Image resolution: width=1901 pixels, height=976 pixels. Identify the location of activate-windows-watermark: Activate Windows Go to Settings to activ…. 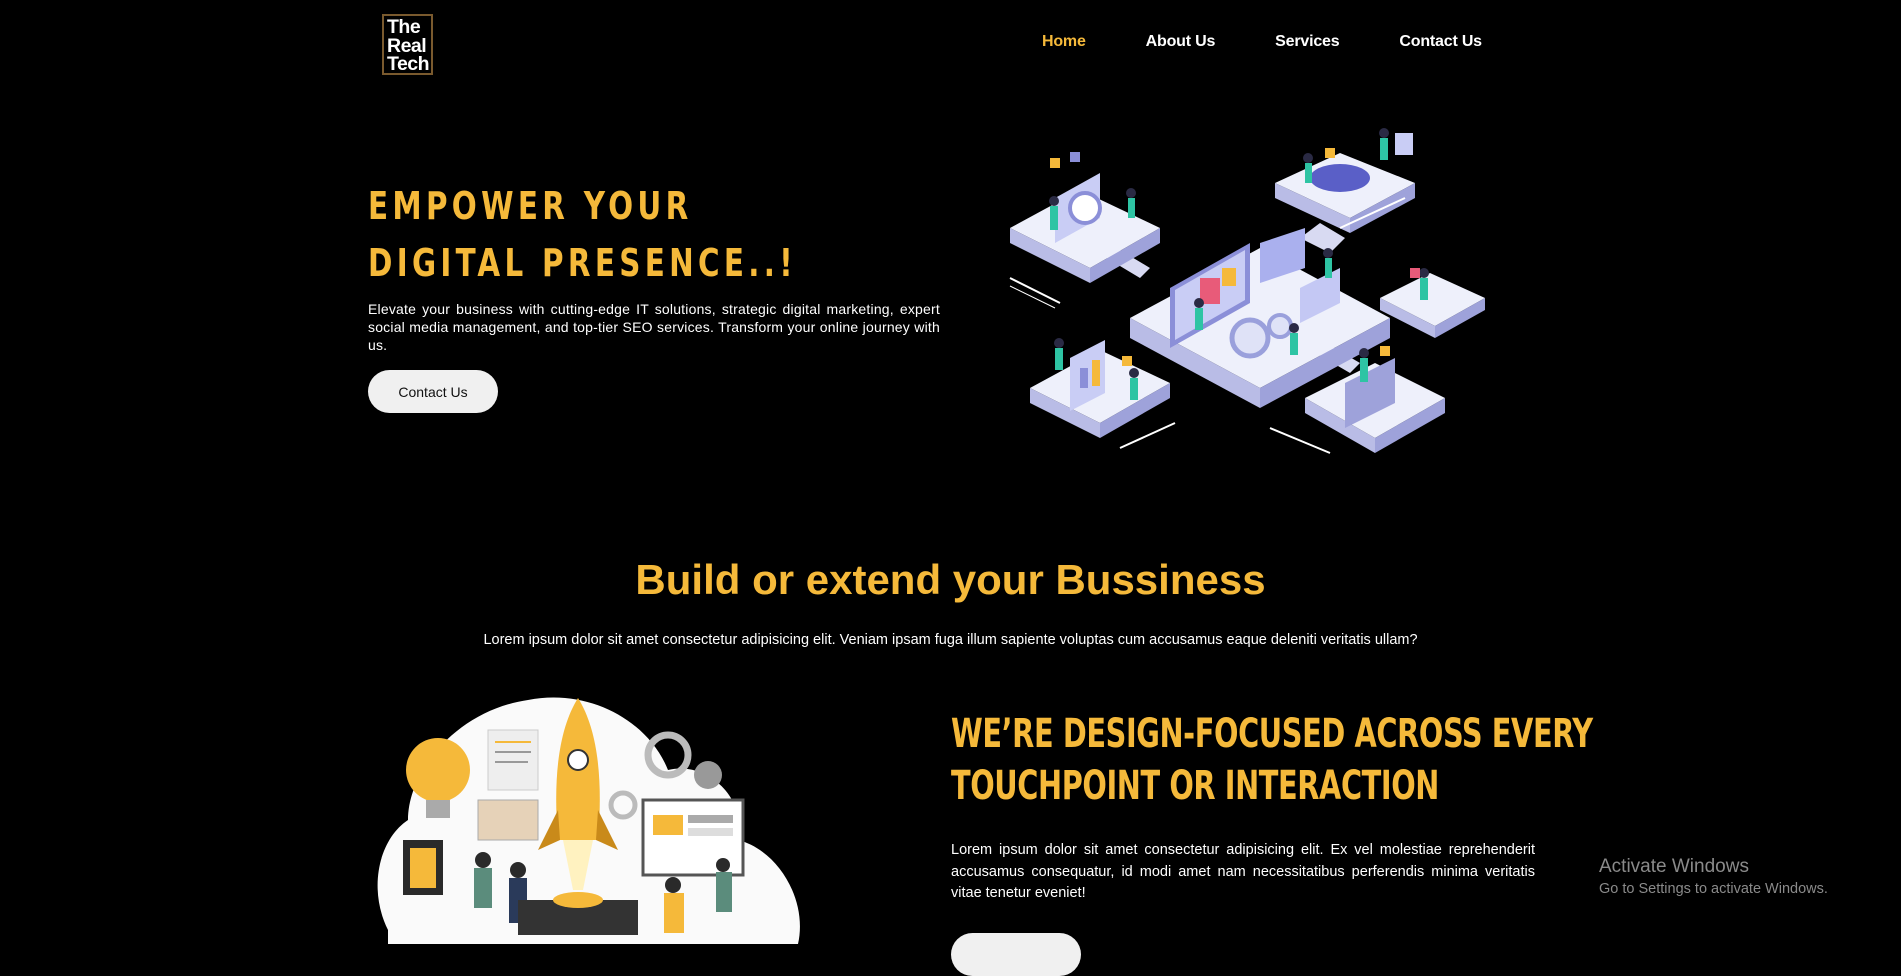
(1713, 876).